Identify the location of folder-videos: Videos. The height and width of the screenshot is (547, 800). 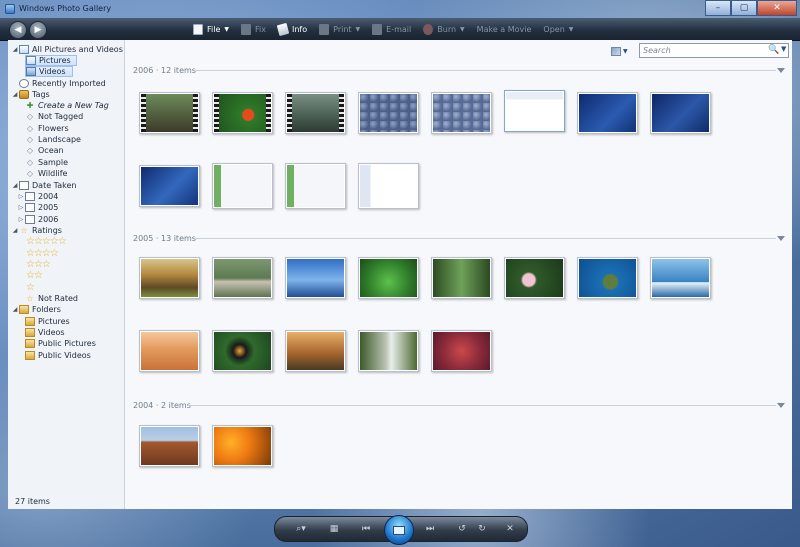
(45, 332).